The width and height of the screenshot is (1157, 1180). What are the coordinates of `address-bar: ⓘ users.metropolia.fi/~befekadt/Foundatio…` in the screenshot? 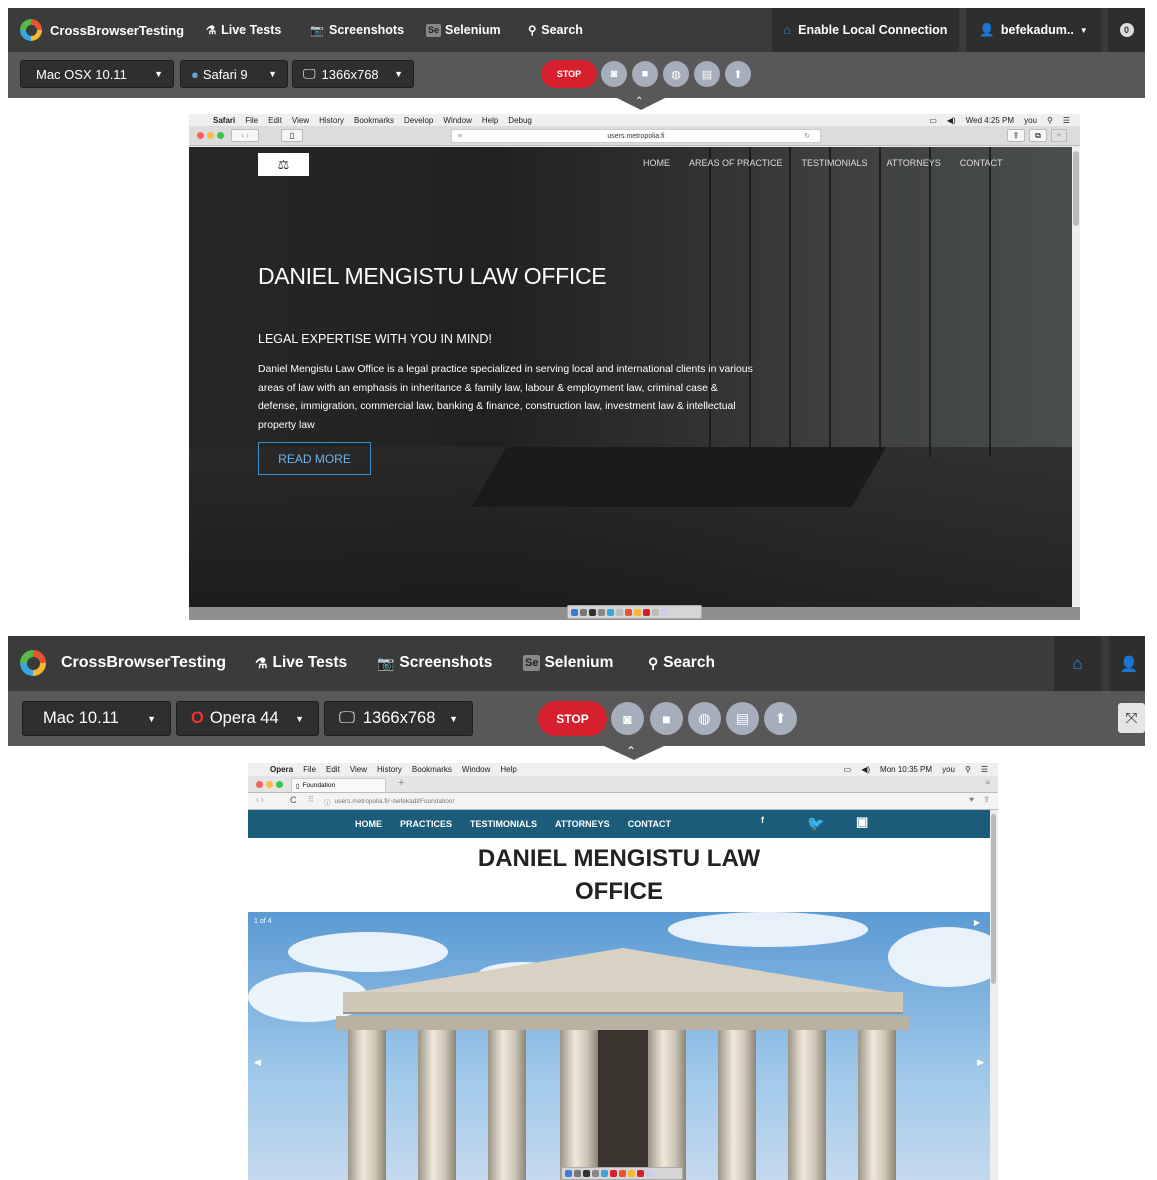 It's located at (634, 801).